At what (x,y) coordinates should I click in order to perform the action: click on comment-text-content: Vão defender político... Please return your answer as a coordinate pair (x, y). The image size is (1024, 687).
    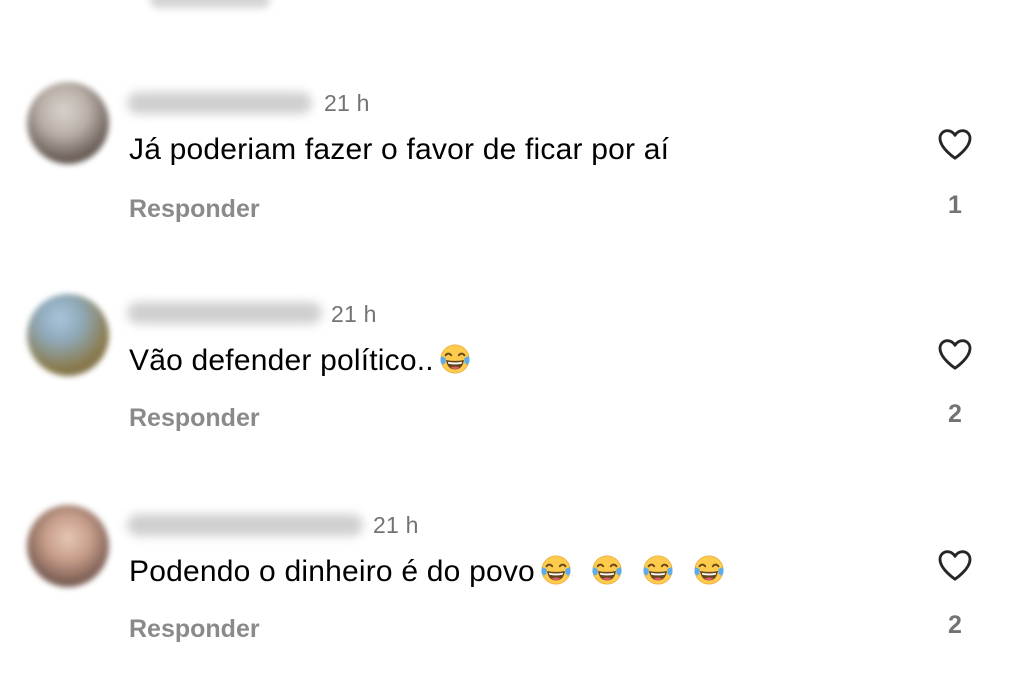
    Looking at the image, I should click on (281, 360).